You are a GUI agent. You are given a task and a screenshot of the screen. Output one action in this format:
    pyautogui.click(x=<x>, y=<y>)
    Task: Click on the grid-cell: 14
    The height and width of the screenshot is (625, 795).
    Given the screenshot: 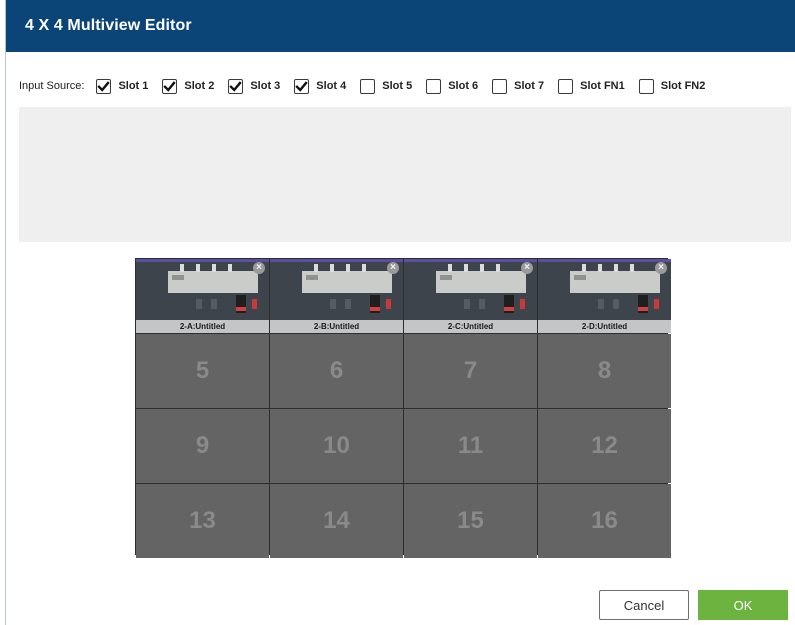 What is the action you would take?
    pyautogui.click(x=336, y=521)
    